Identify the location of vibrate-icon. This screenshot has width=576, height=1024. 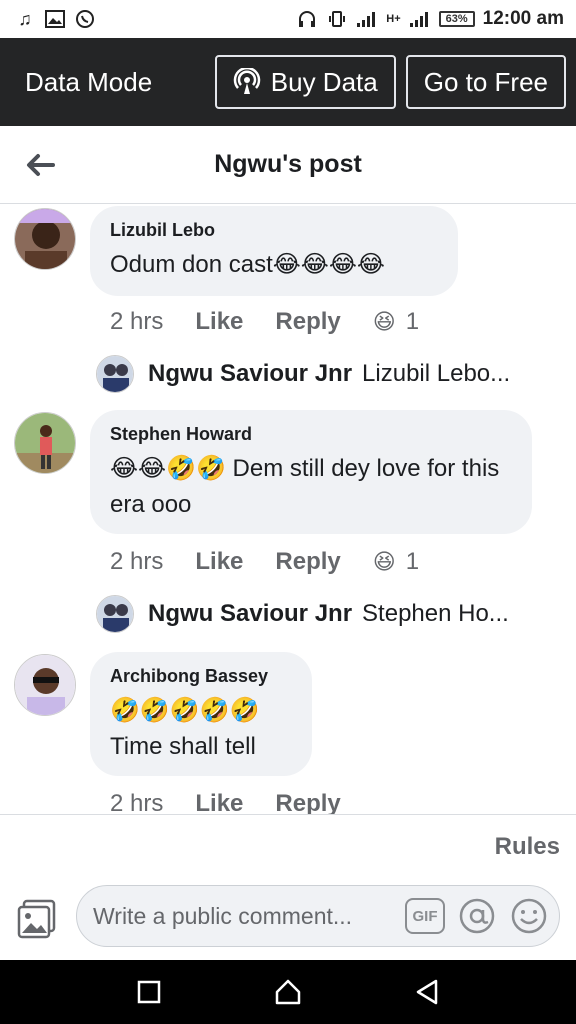
(337, 19).